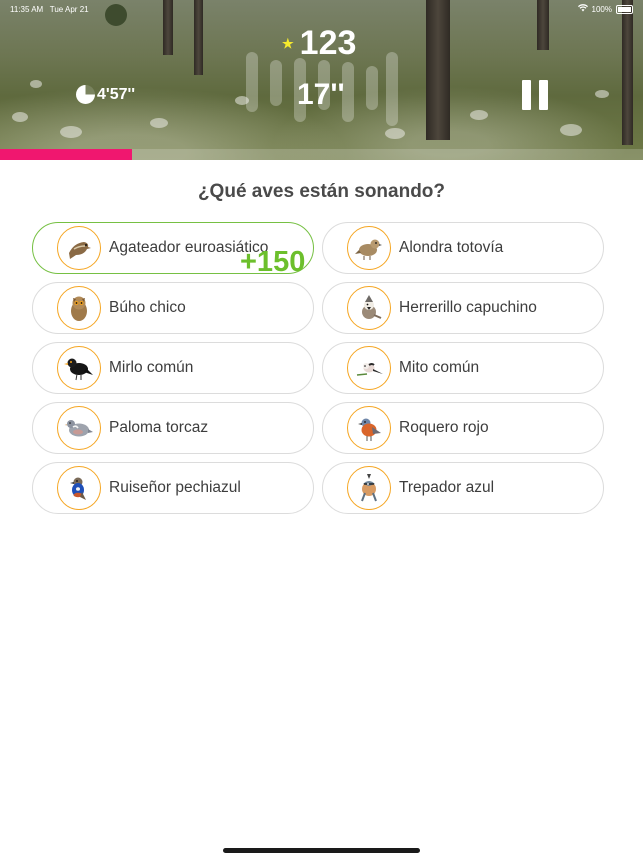 The height and width of the screenshot is (858, 643). I want to click on star-icon: ★, so click(288, 43).